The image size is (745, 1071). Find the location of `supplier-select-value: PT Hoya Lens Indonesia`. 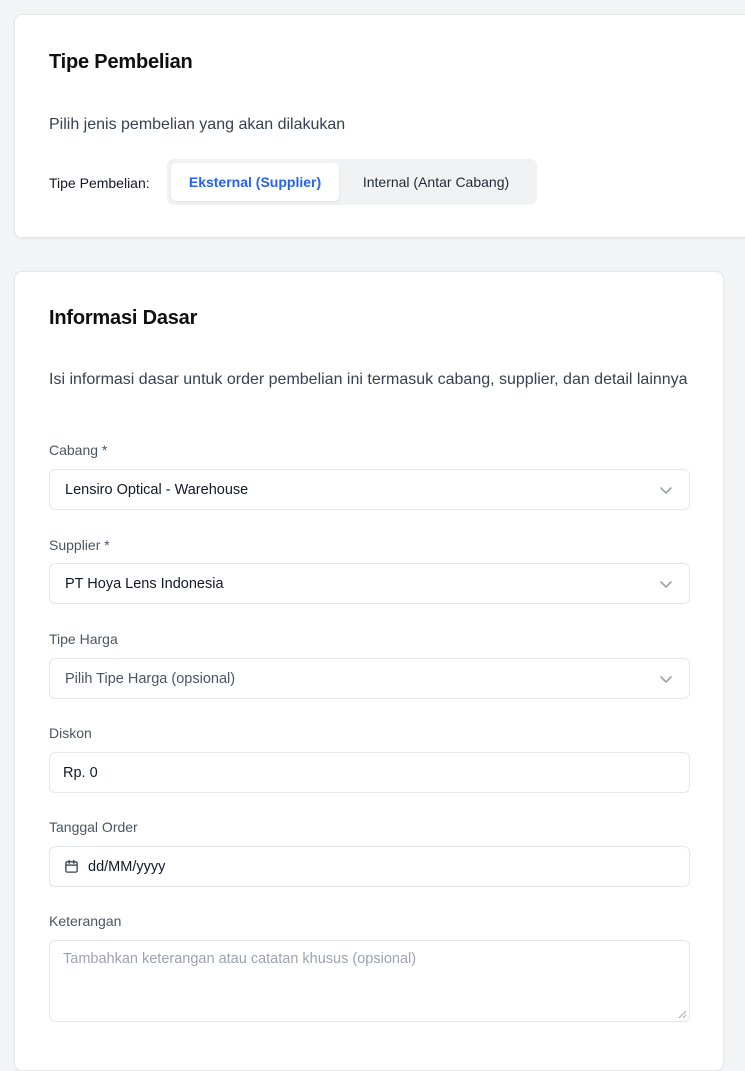

supplier-select-value: PT Hoya Lens Indonesia is located at coordinates (144, 583).